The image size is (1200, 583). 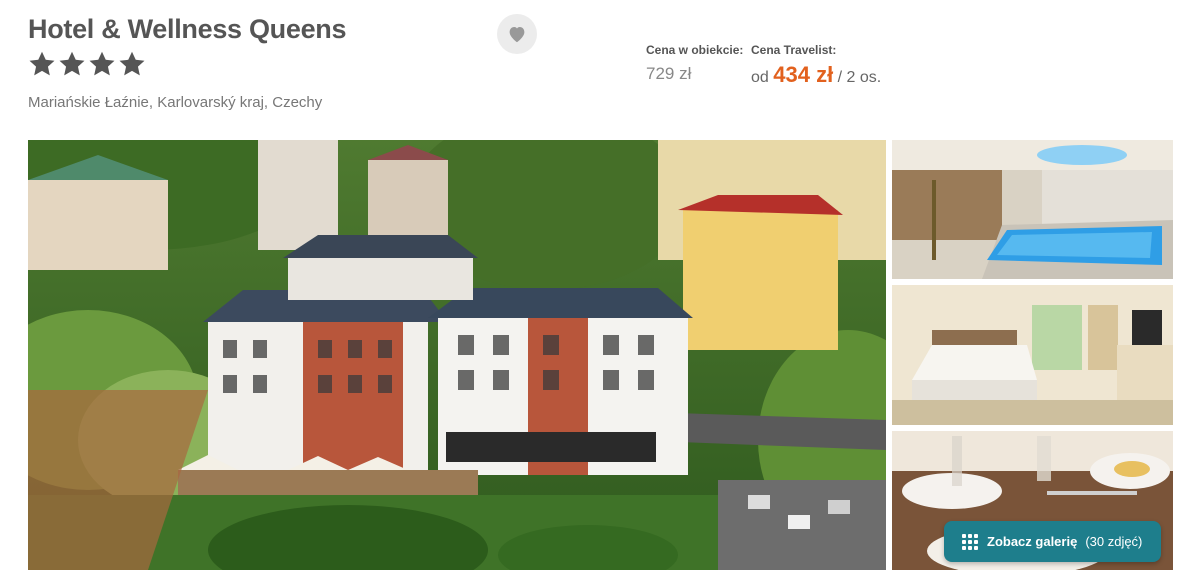 What do you see at coordinates (1032, 541) in the screenshot?
I see `view-gallery-label: Zobacz galerię` at bounding box center [1032, 541].